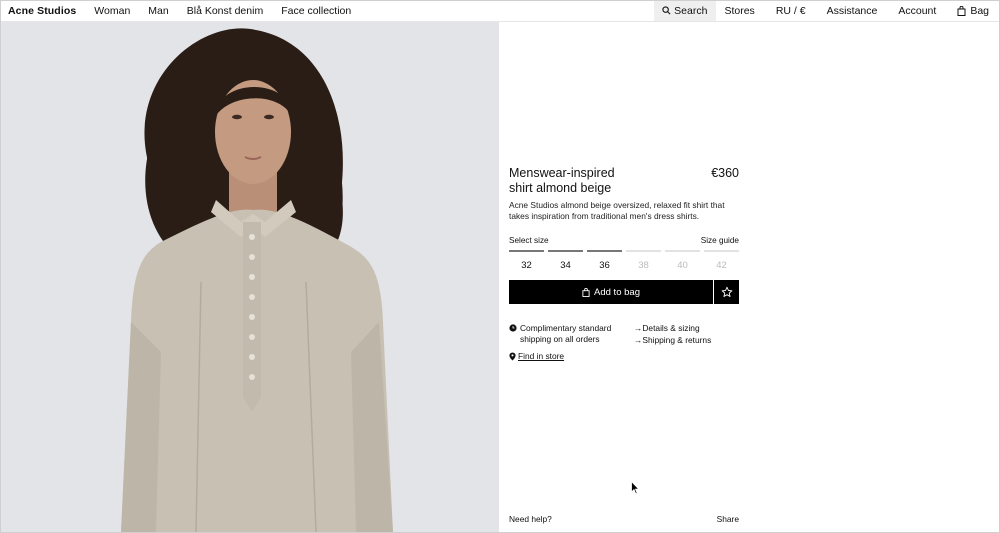 This screenshot has width=1000, height=533. What do you see at coordinates (643, 260) in the screenshot?
I see `size-option-38: 38` at bounding box center [643, 260].